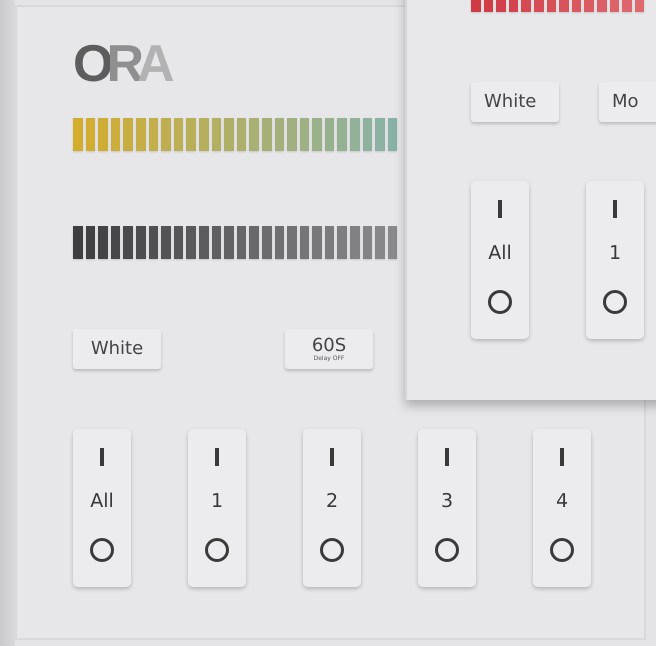  I want to click on light-key: 4, so click(562, 508).